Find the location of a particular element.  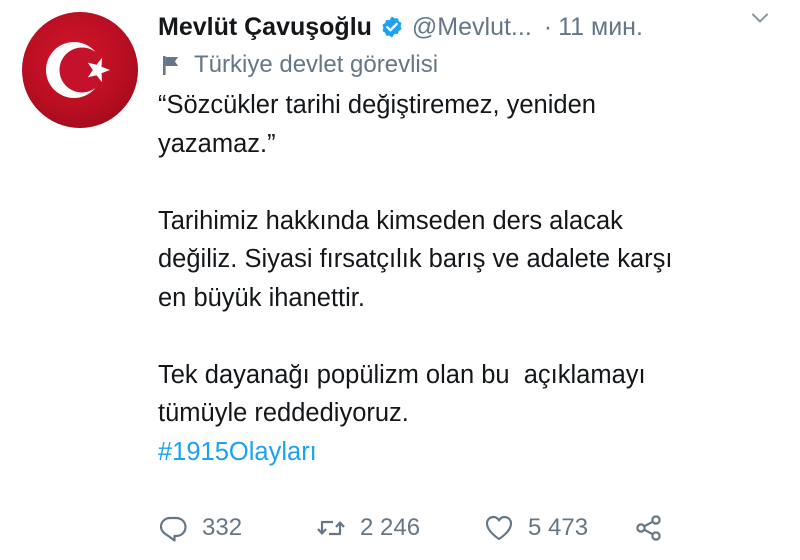

avatar is located at coordinates (80, 70).